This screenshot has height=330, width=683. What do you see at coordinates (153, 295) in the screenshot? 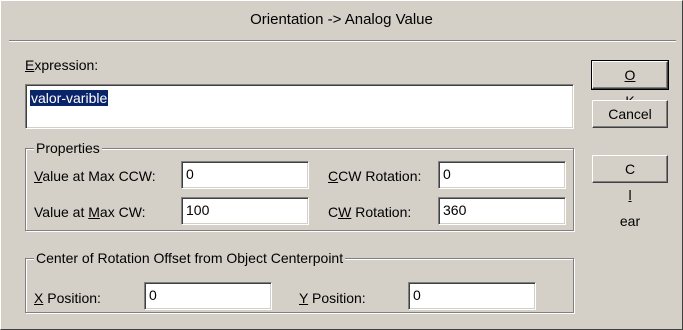
I see `x-position-value: 0` at bounding box center [153, 295].